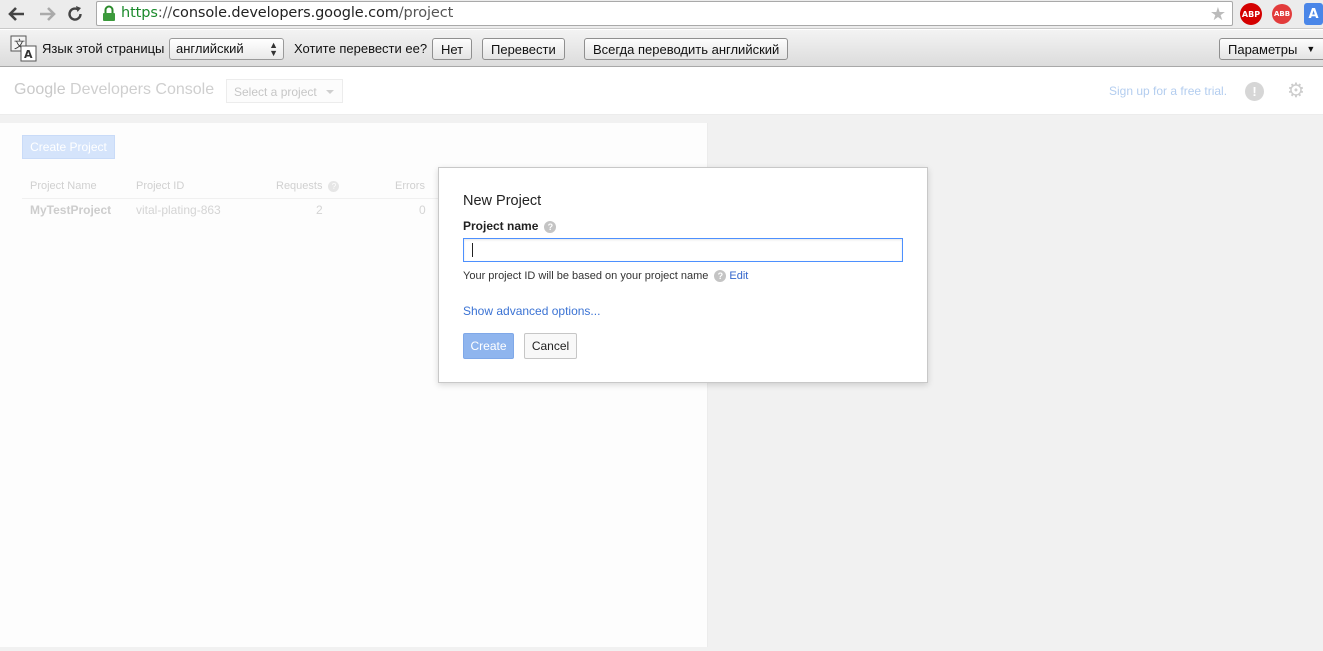 This screenshot has width=1323, height=651. I want to click on options-button: Параметры ▼, so click(1271, 49).